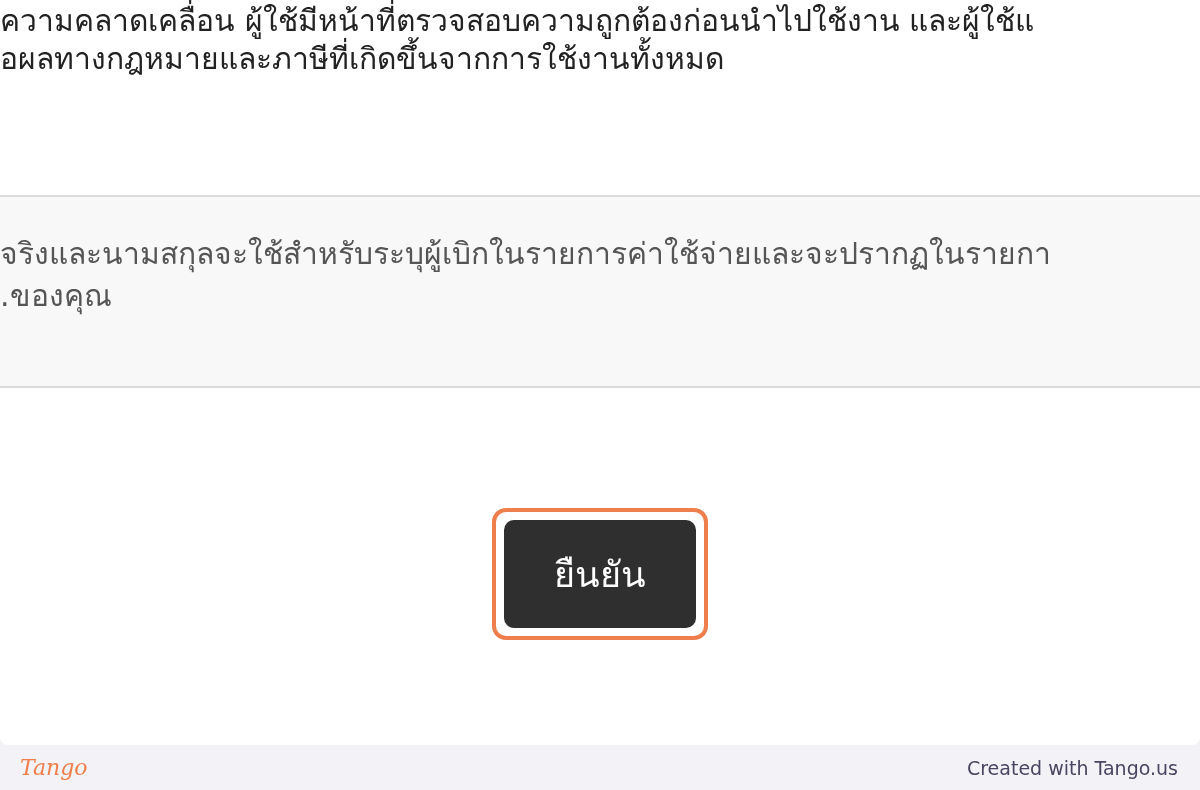 This screenshot has width=1200, height=790. Describe the element at coordinates (1072, 767) in the screenshot. I see `credit-text: Created with Tango.us` at that location.